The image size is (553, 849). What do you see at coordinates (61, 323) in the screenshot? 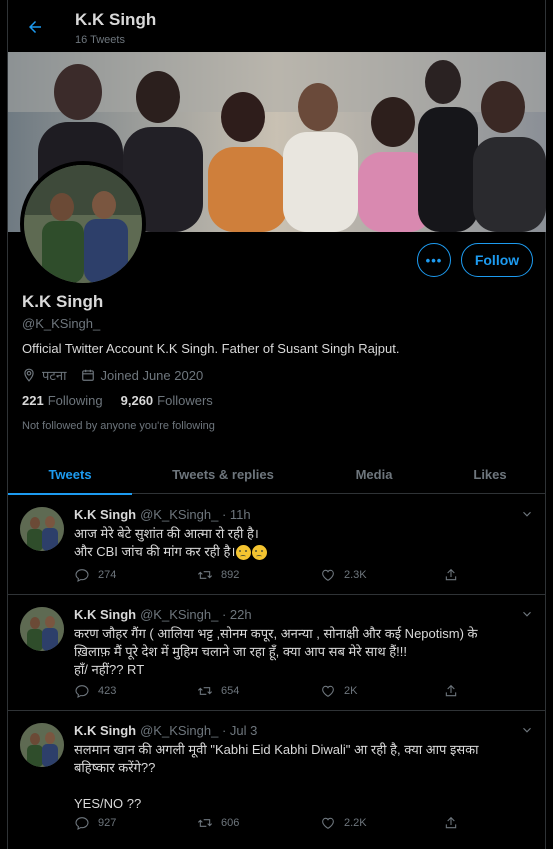
I see `profile-handle: @K_KSingh_` at bounding box center [61, 323].